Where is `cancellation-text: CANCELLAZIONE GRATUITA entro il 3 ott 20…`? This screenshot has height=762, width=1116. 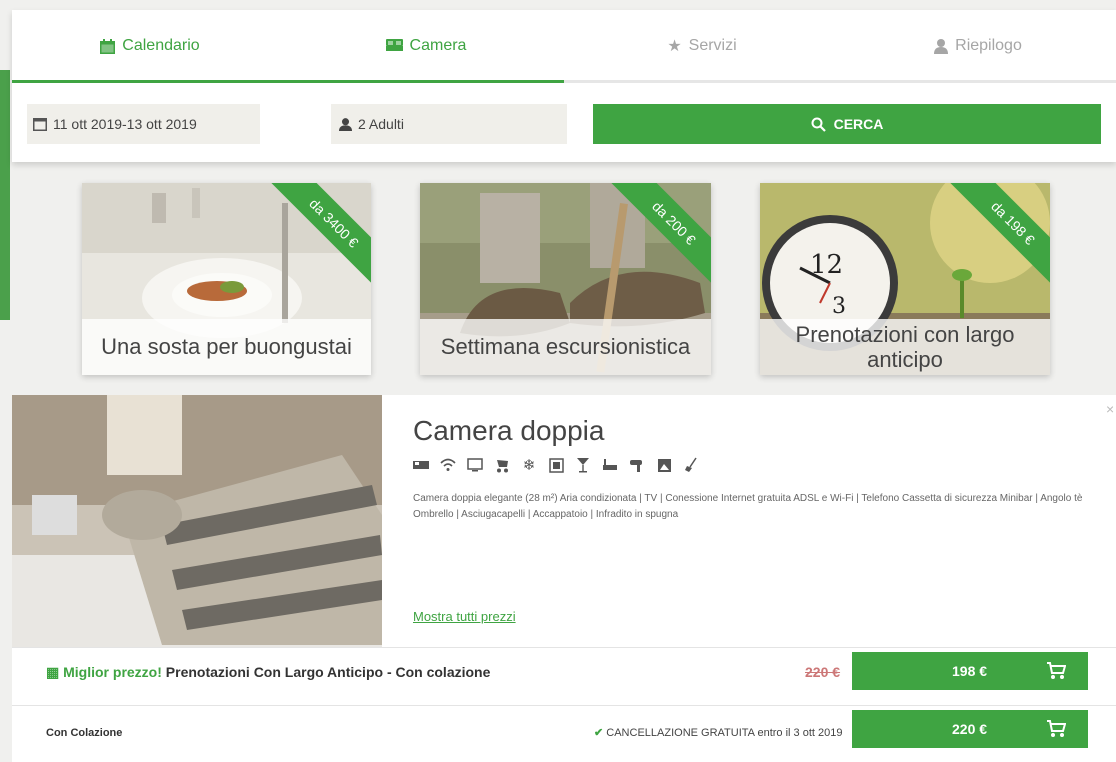
cancellation-text: CANCELLAZIONE GRATUITA entro il 3 ott 20… is located at coordinates (724, 733).